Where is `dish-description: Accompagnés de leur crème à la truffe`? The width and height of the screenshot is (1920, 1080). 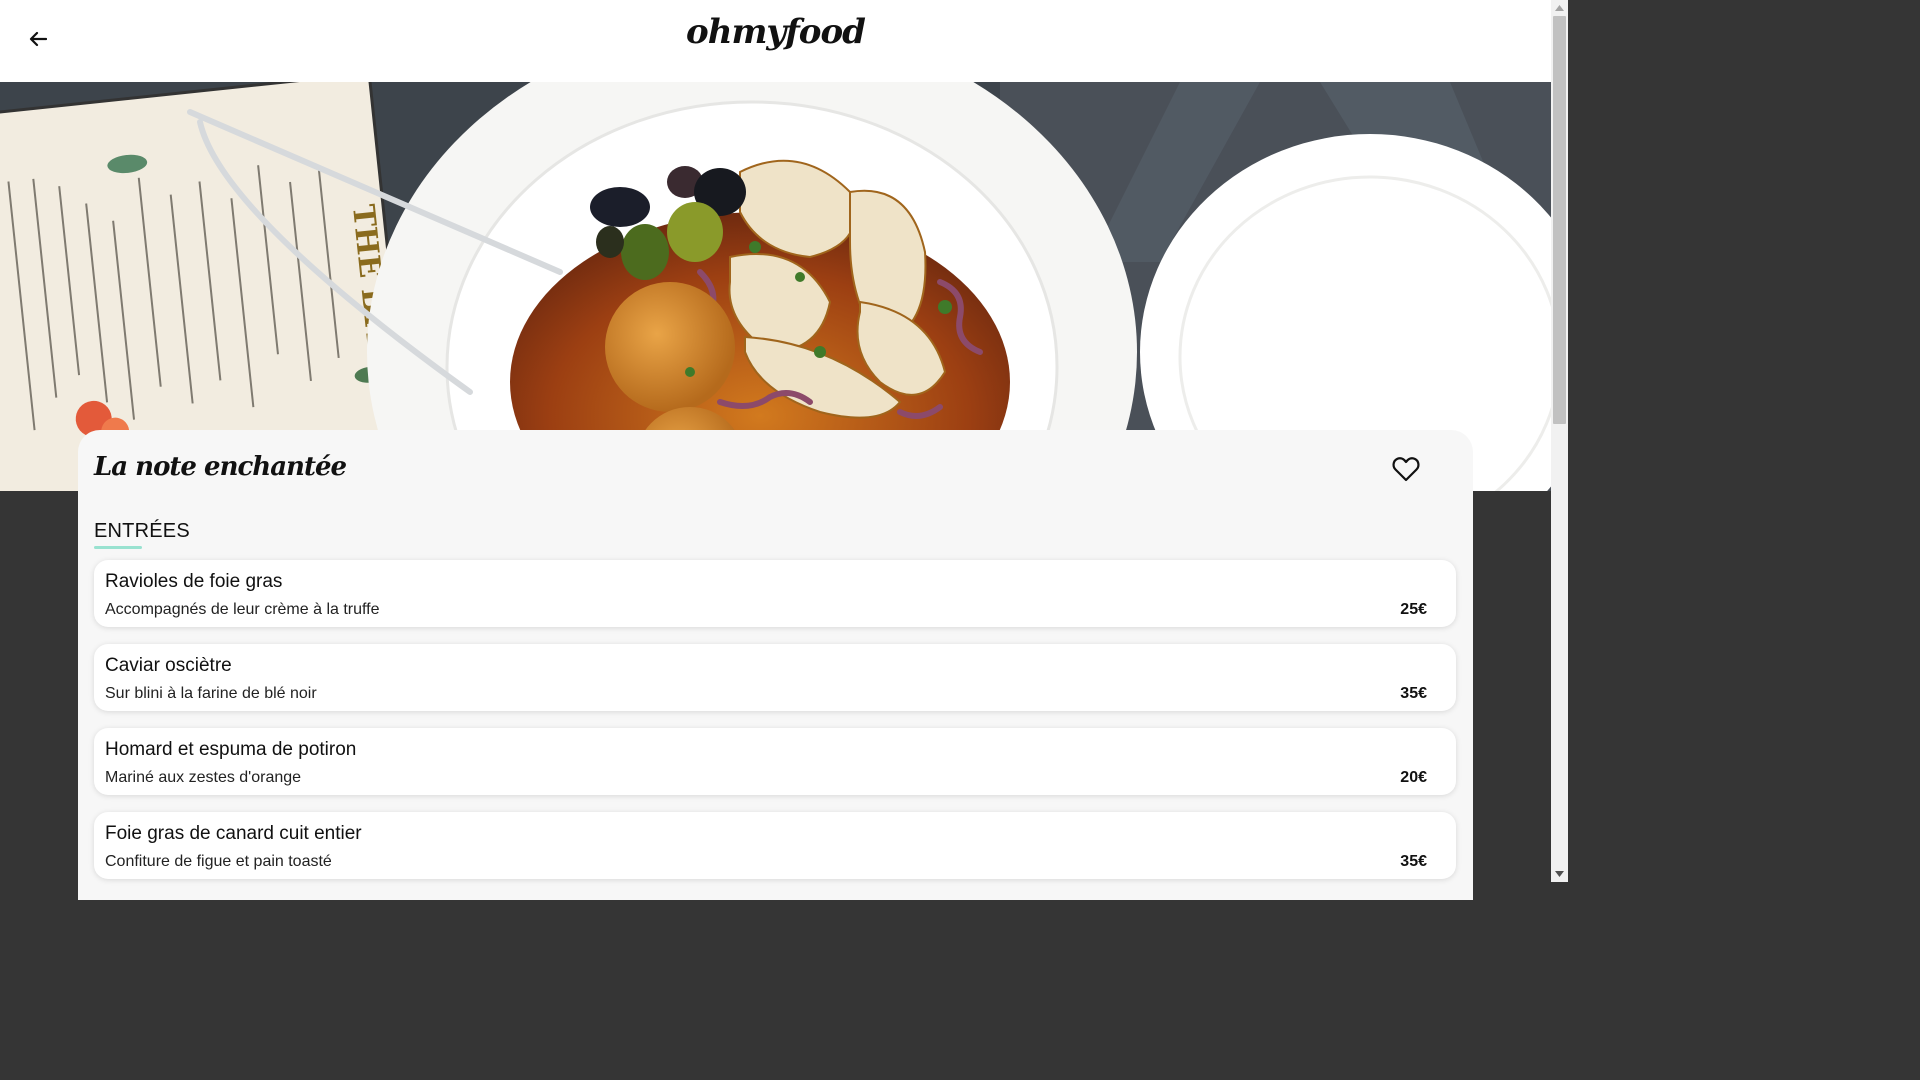
dish-description: Accompagnés de leur crème à la truffe is located at coordinates (242, 609).